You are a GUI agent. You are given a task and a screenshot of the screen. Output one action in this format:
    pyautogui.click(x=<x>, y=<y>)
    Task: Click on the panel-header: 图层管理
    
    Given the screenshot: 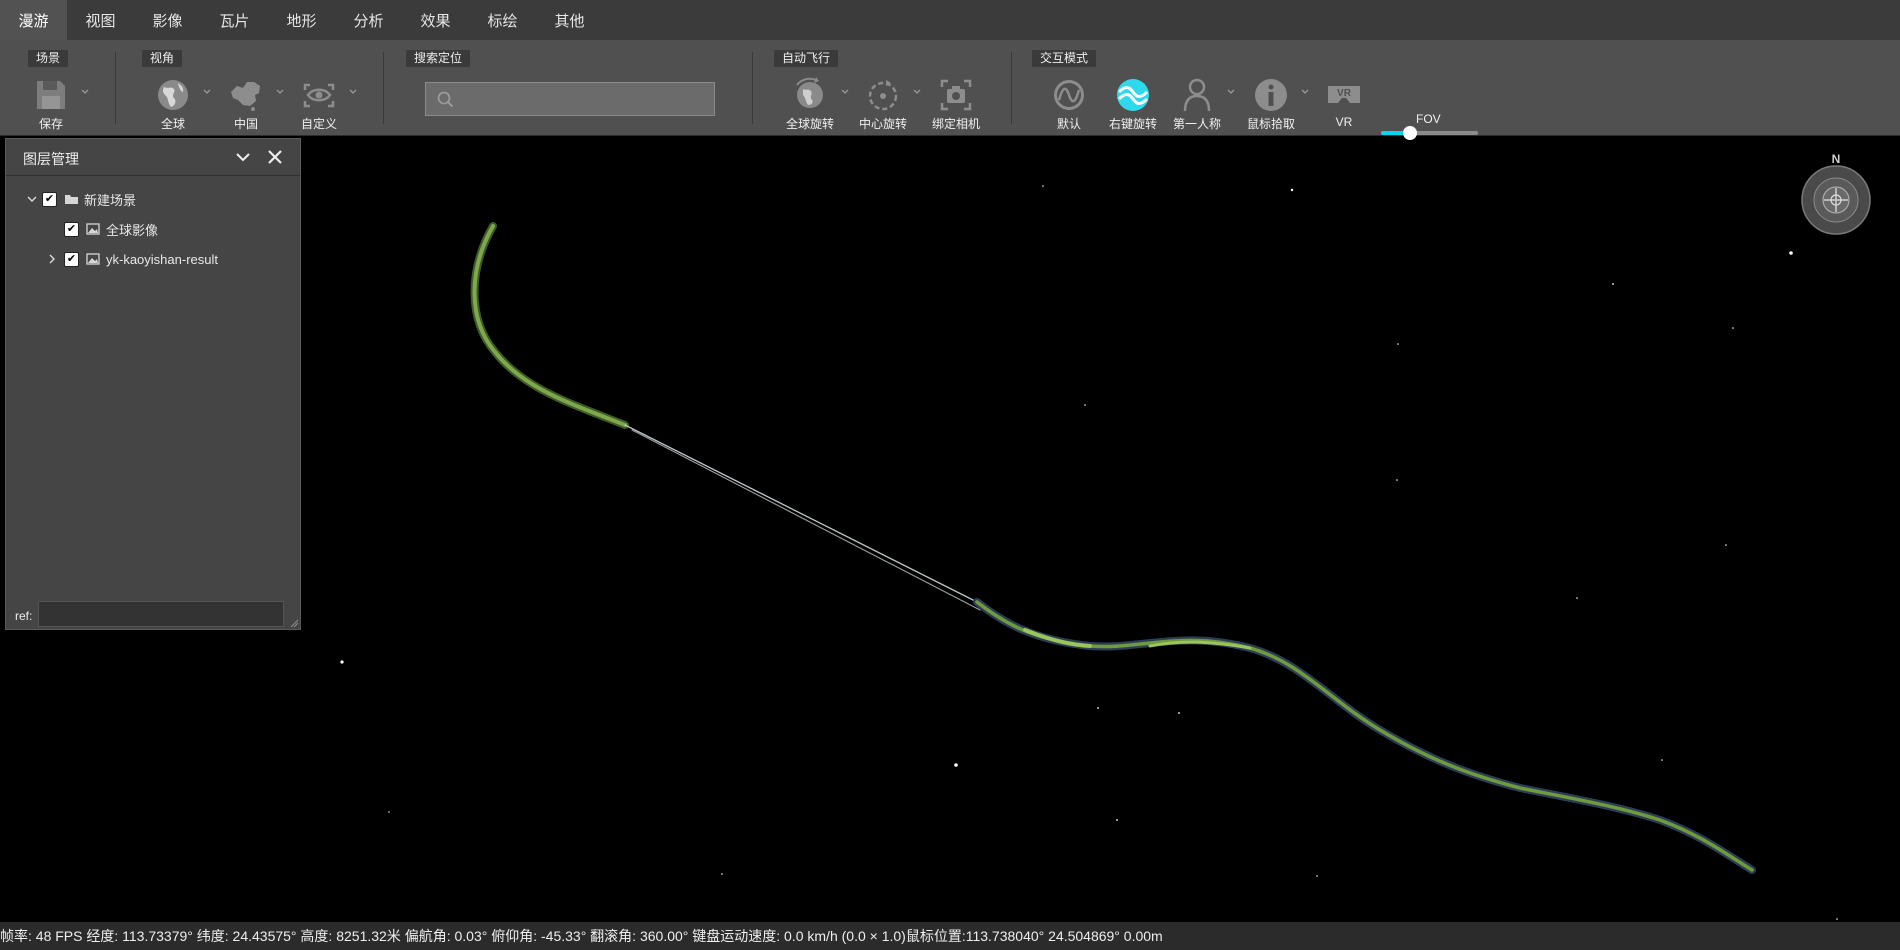 What is the action you would take?
    pyautogui.click(x=153, y=157)
    